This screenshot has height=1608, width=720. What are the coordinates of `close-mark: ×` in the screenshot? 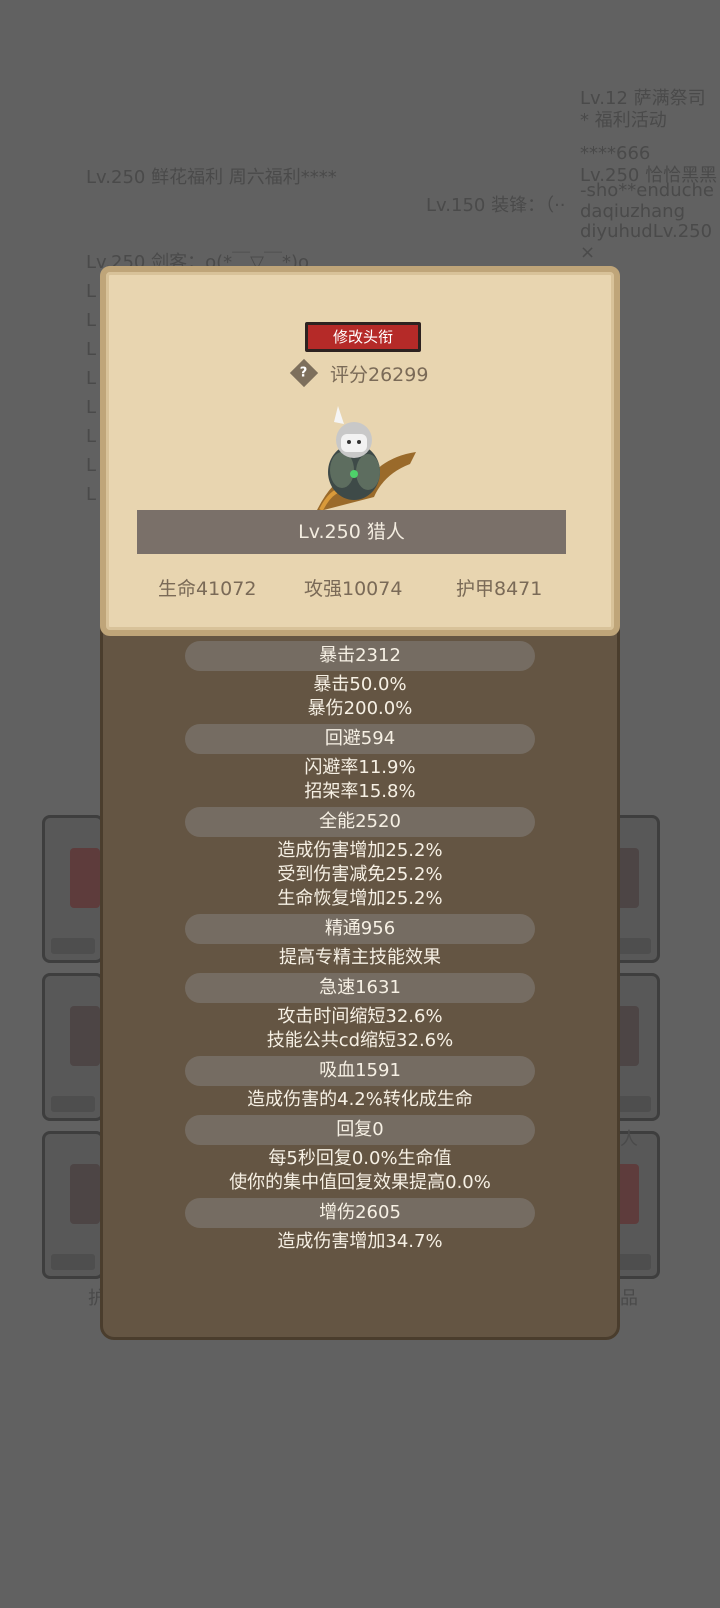 It's located at (588, 252).